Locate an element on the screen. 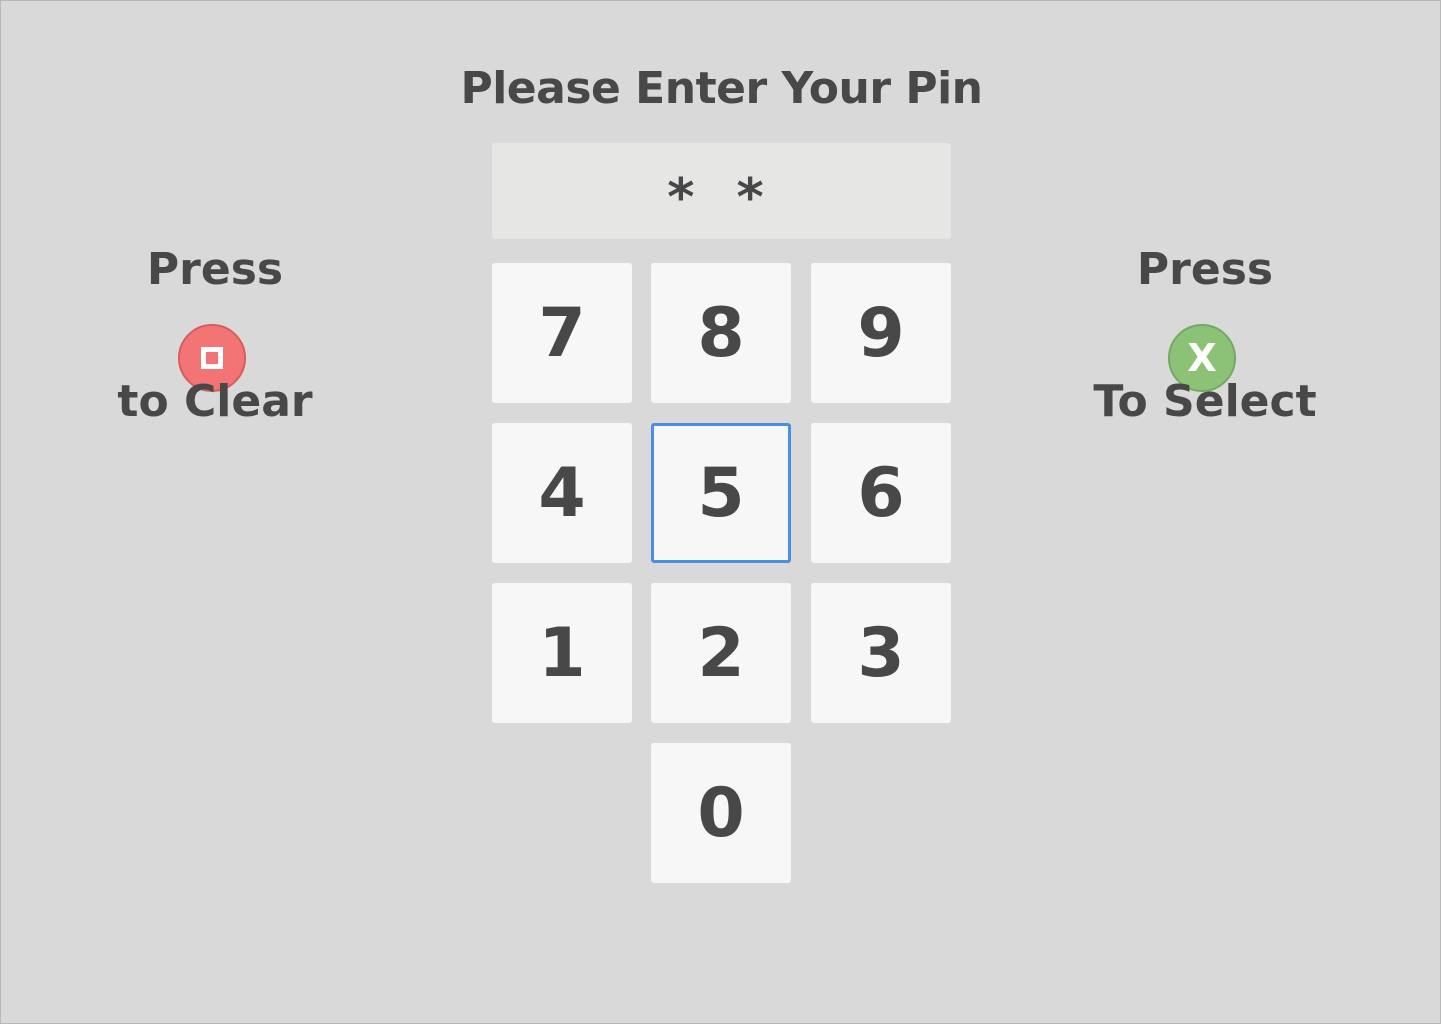 This screenshot has height=1024, width=1441. key-9: 9 is located at coordinates (881, 333).